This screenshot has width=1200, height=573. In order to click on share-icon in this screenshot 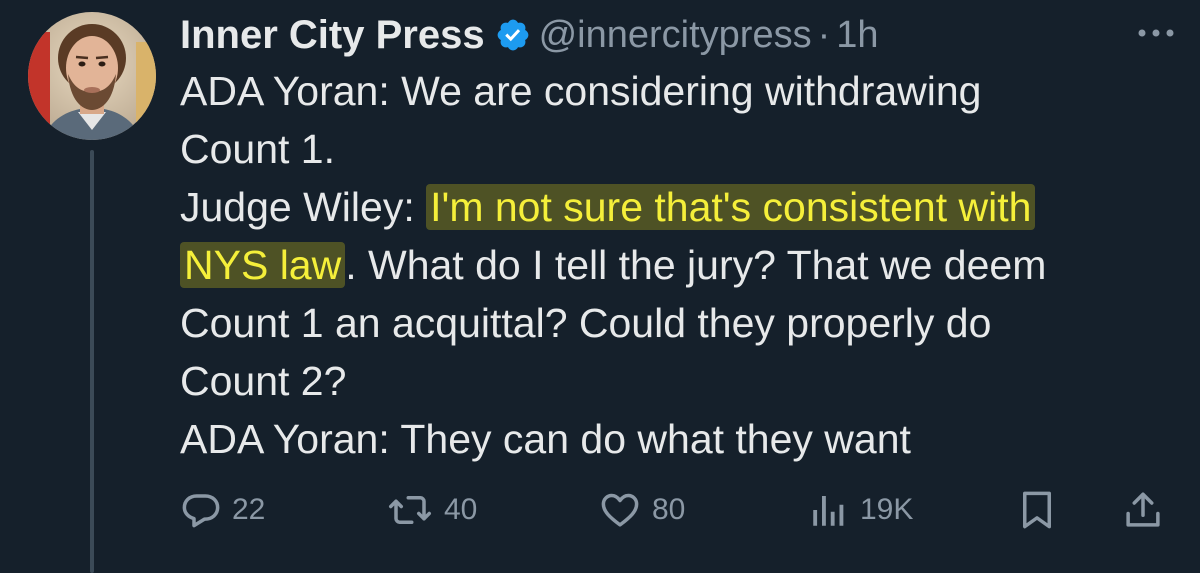, I will do `click(1143, 510)`.